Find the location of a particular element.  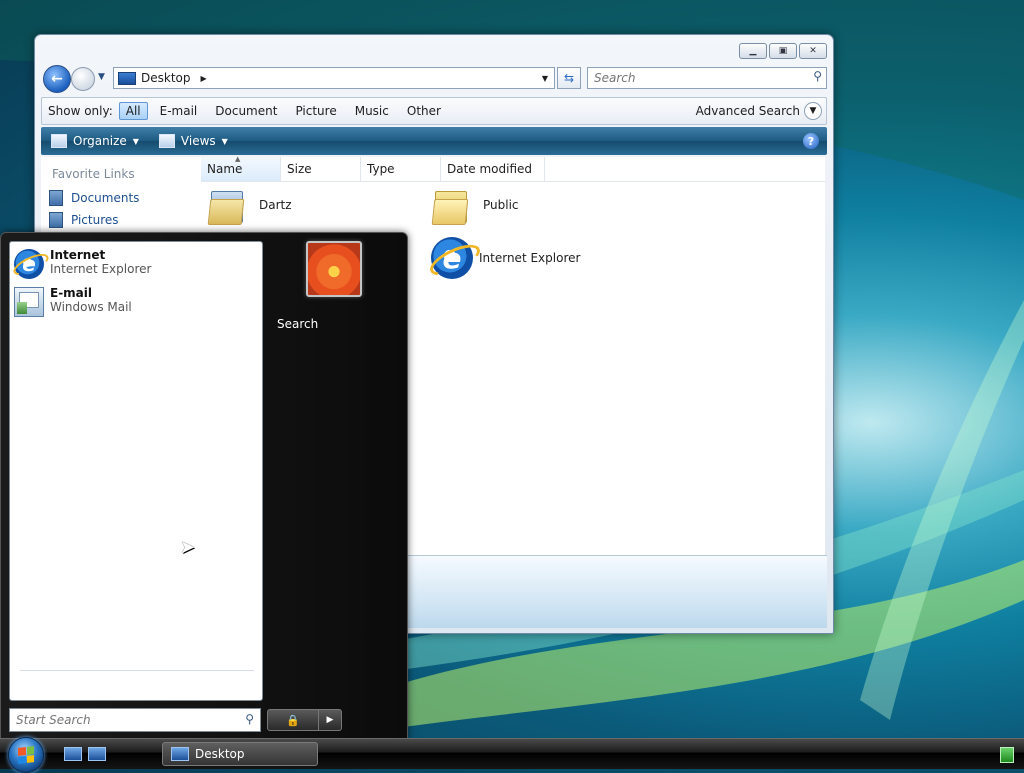

column-label: Size is located at coordinates (299, 169).